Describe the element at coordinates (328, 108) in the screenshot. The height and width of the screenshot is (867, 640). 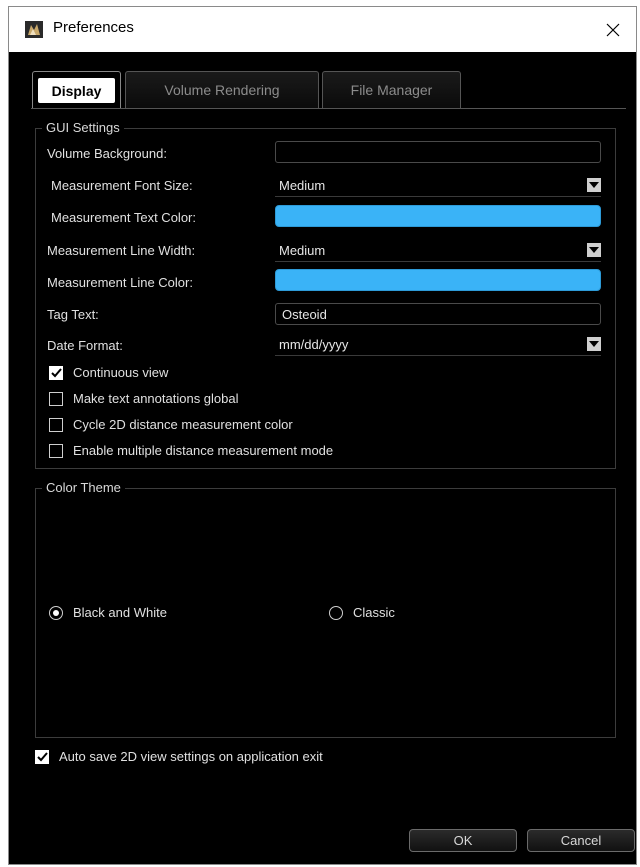
I see `tab-divider` at that location.